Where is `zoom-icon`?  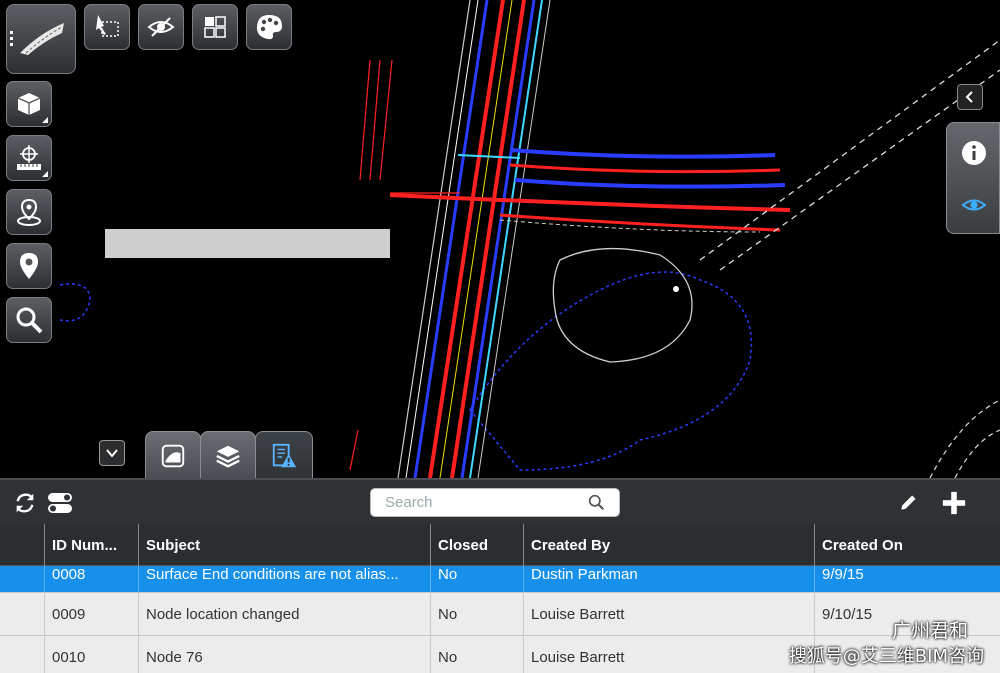
zoom-icon is located at coordinates (29, 320).